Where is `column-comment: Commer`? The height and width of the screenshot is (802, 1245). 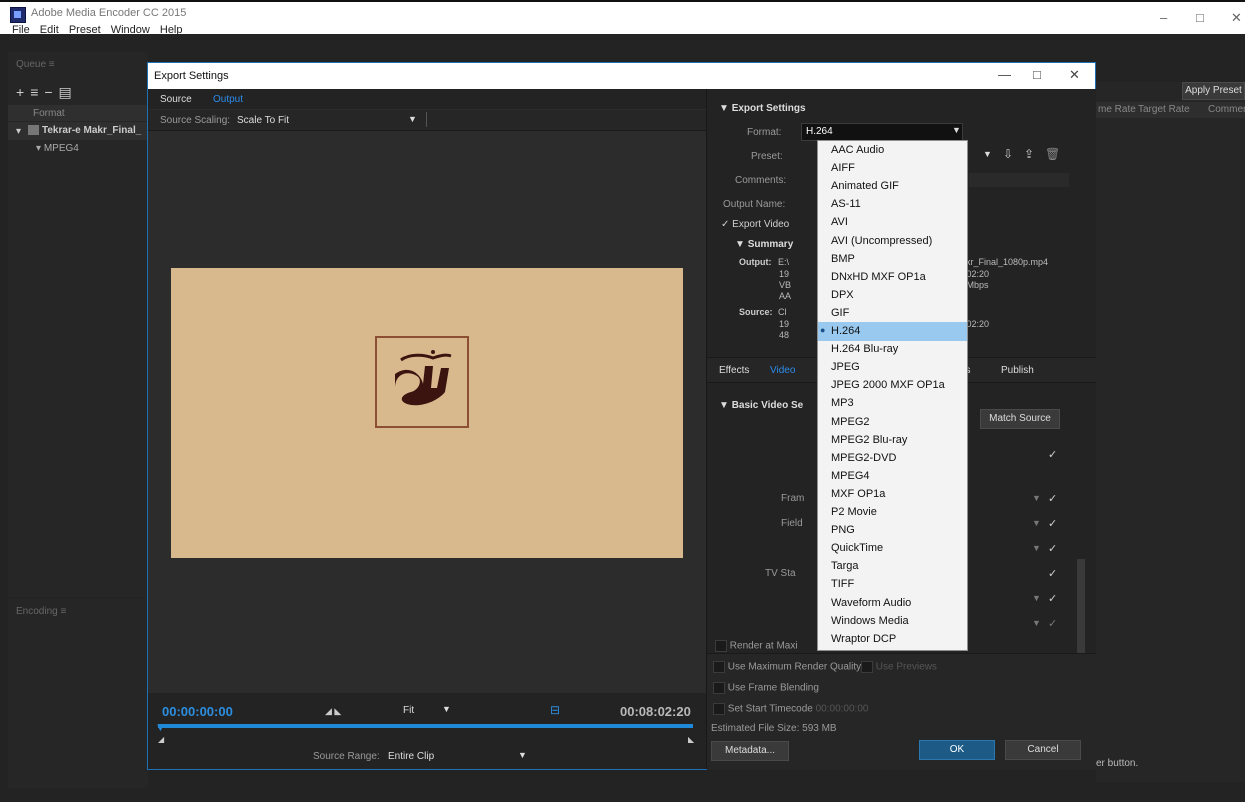 column-comment: Commer is located at coordinates (1226, 109).